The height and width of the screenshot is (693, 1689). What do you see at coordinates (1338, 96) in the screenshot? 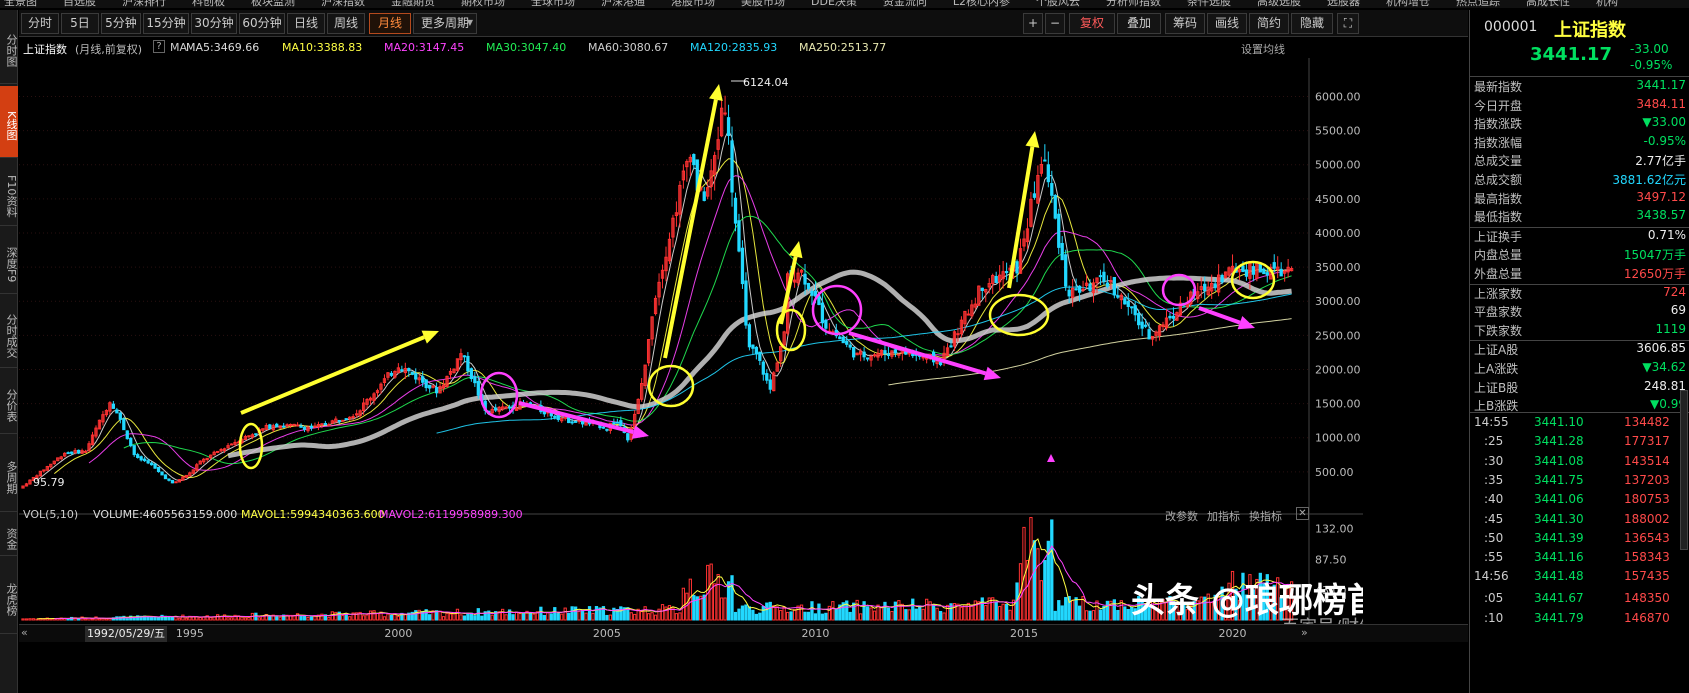
I see `price-axis-label: 6000.00` at bounding box center [1338, 96].